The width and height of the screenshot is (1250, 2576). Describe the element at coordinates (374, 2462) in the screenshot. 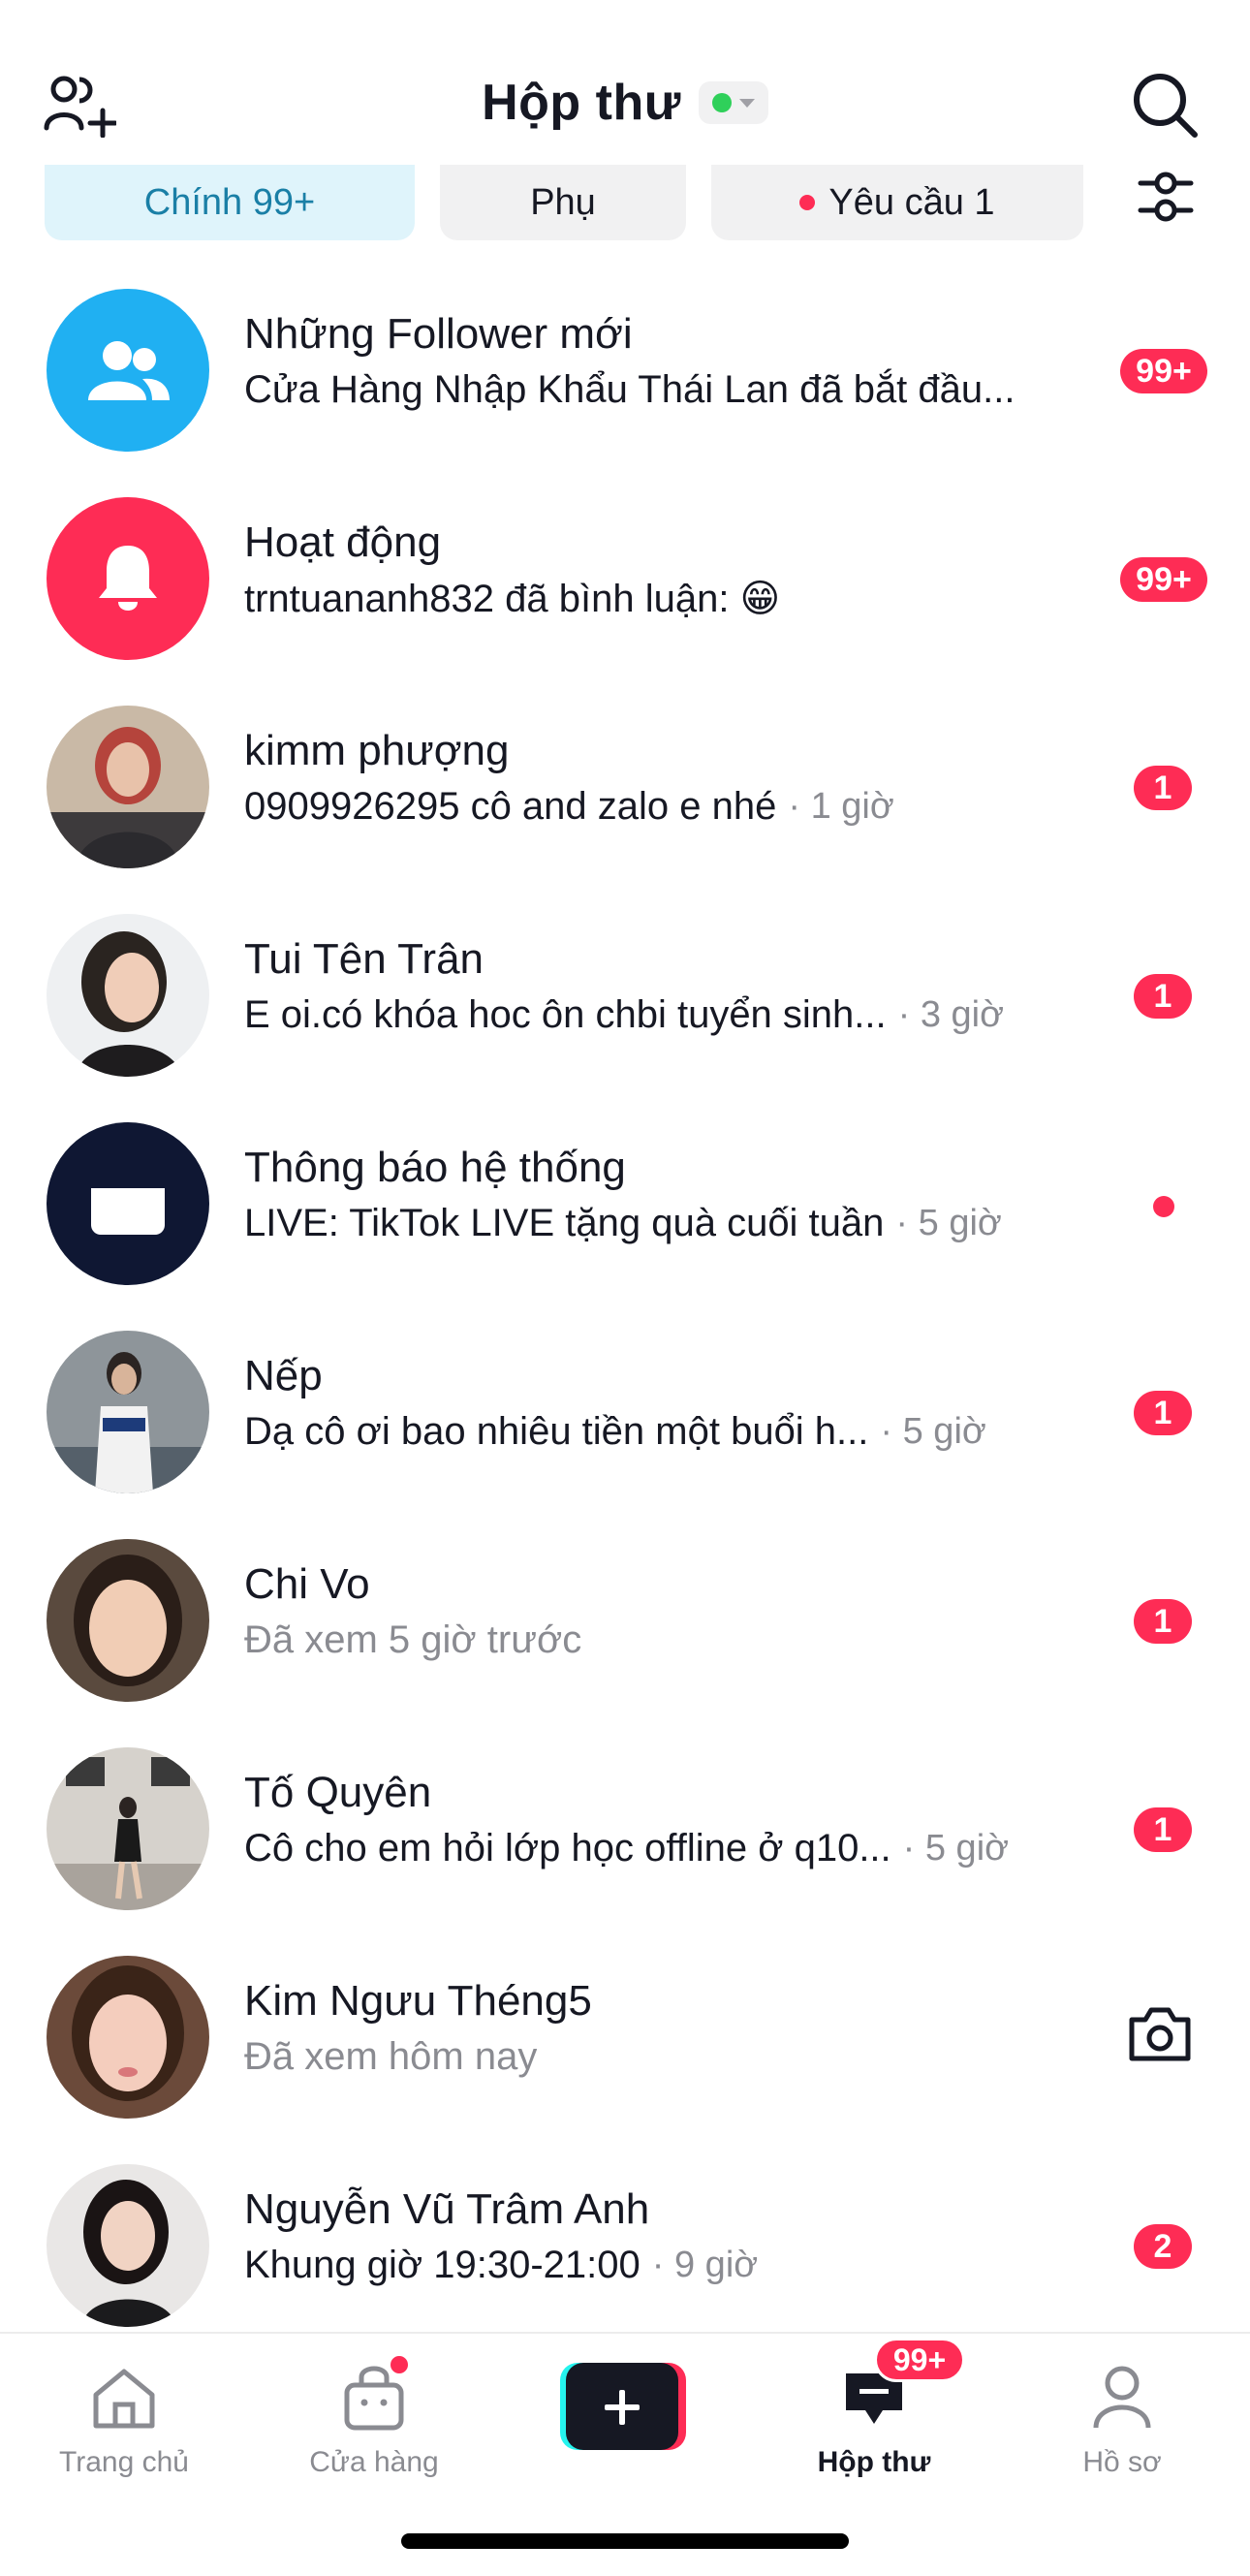

I see `tab-label: Cửa hàng` at that location.